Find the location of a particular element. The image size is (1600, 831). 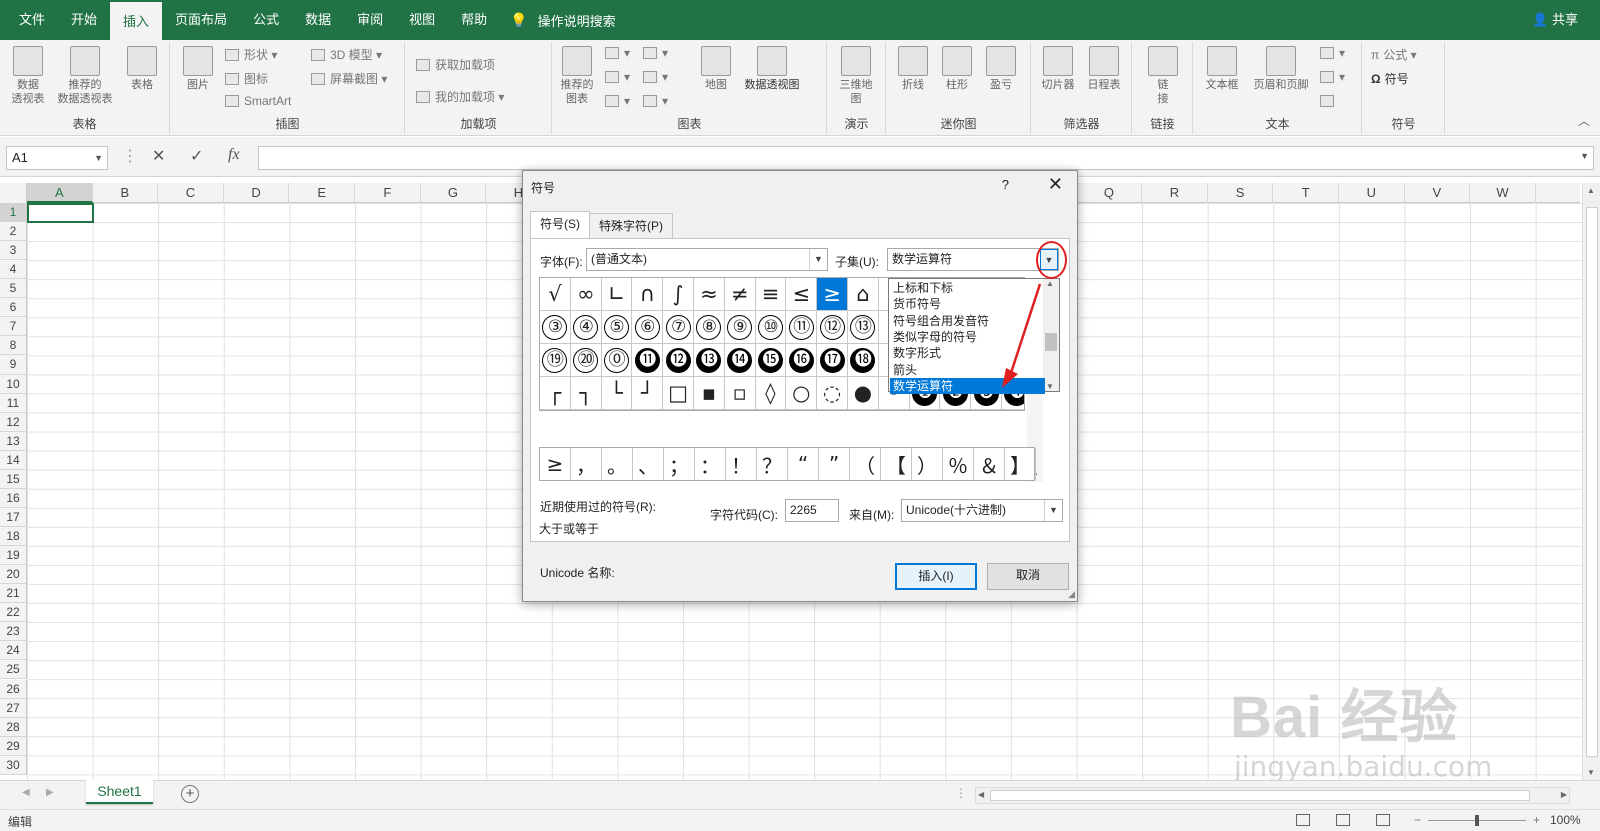

scroll-left-icon: ◀ is located at coordinates (981, 794).